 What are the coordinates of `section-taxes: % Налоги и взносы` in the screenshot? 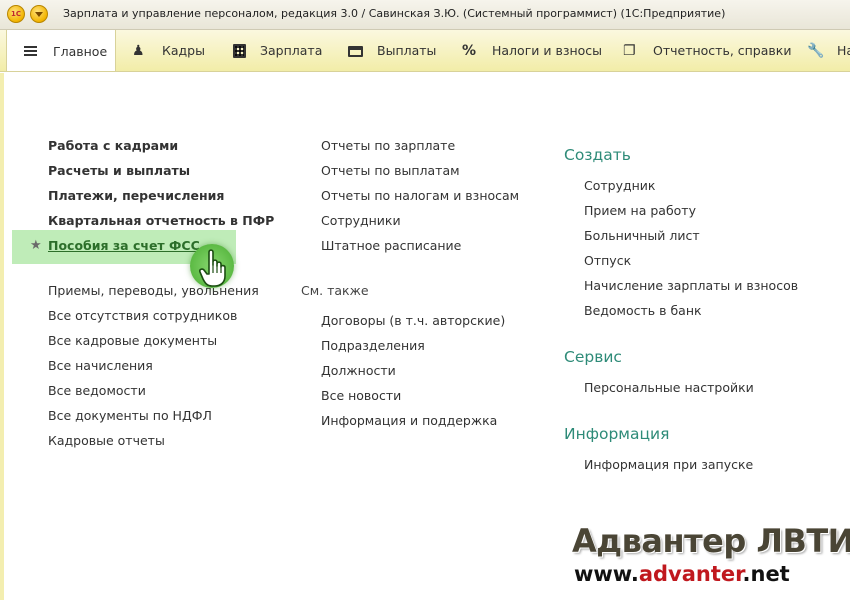 It's located at (532, 50).